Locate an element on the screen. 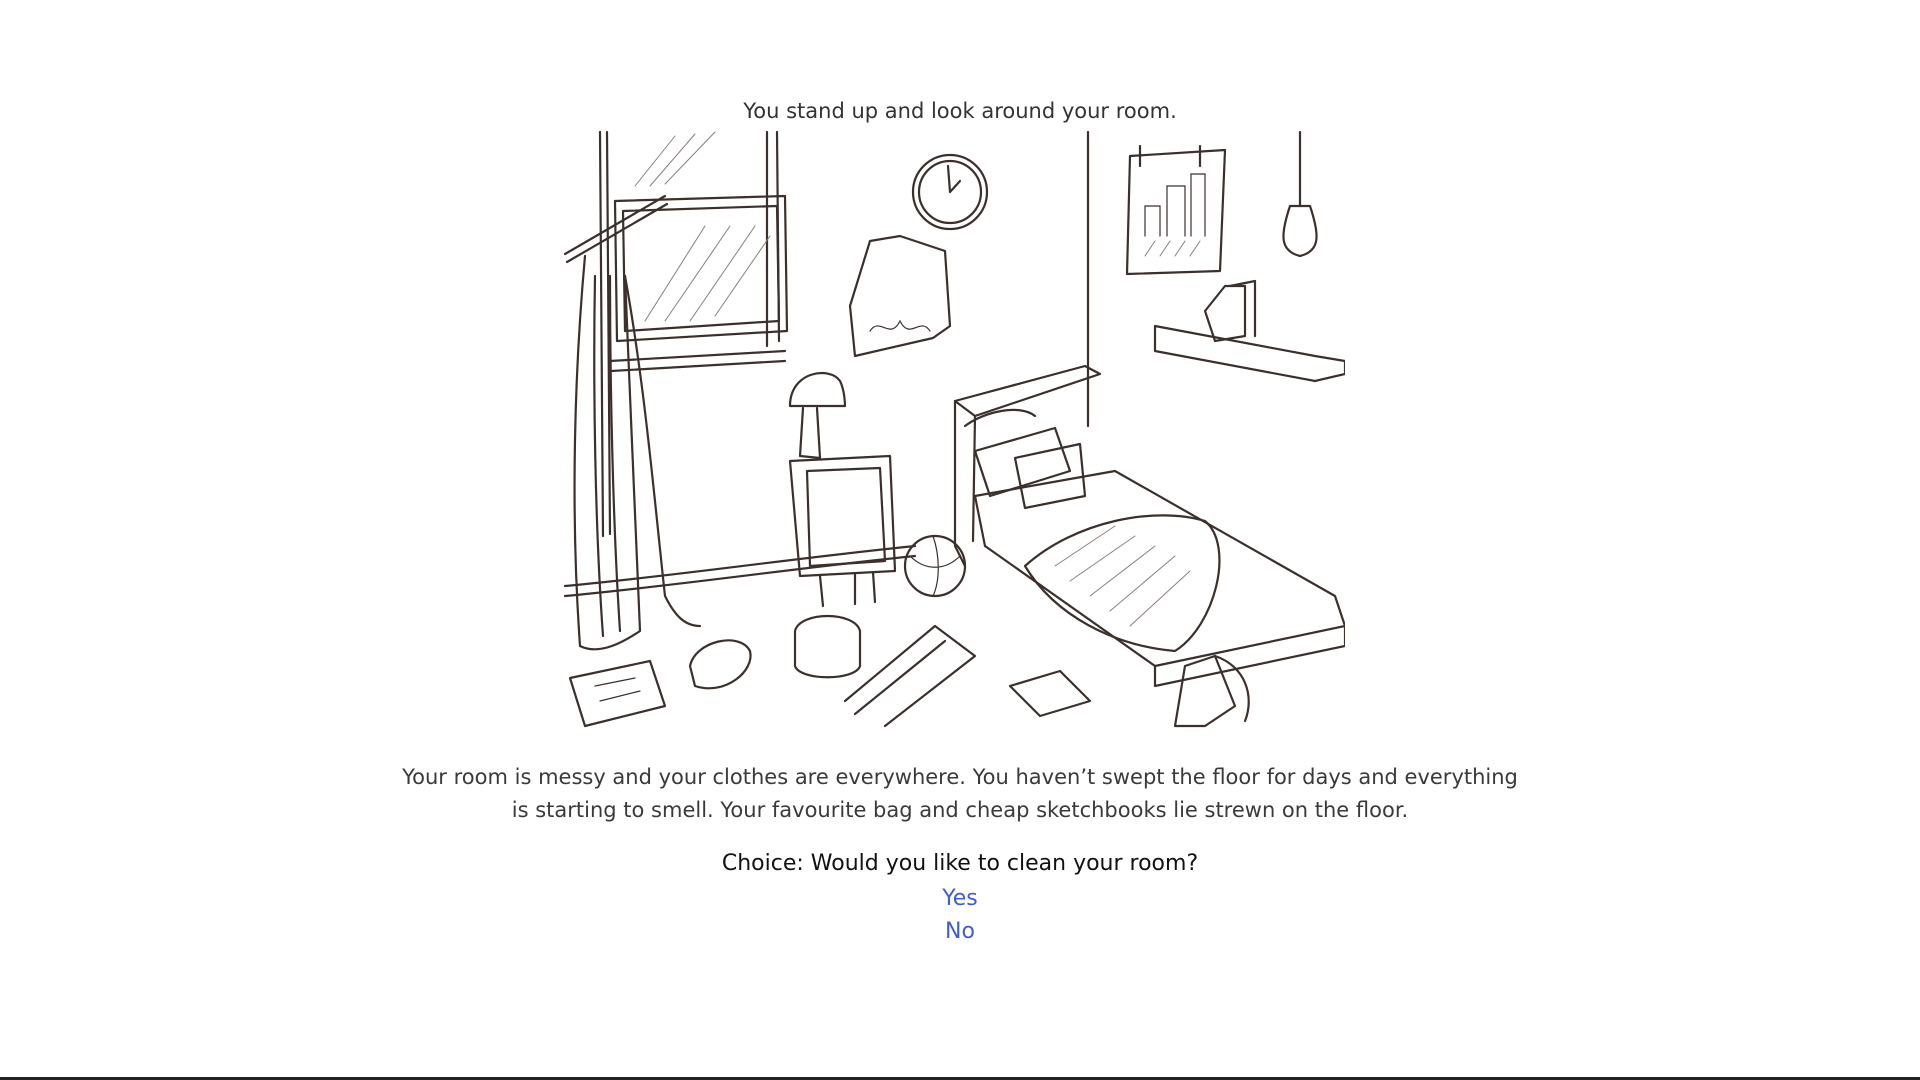  wall-shelf is located at coordinates (1249, 331).